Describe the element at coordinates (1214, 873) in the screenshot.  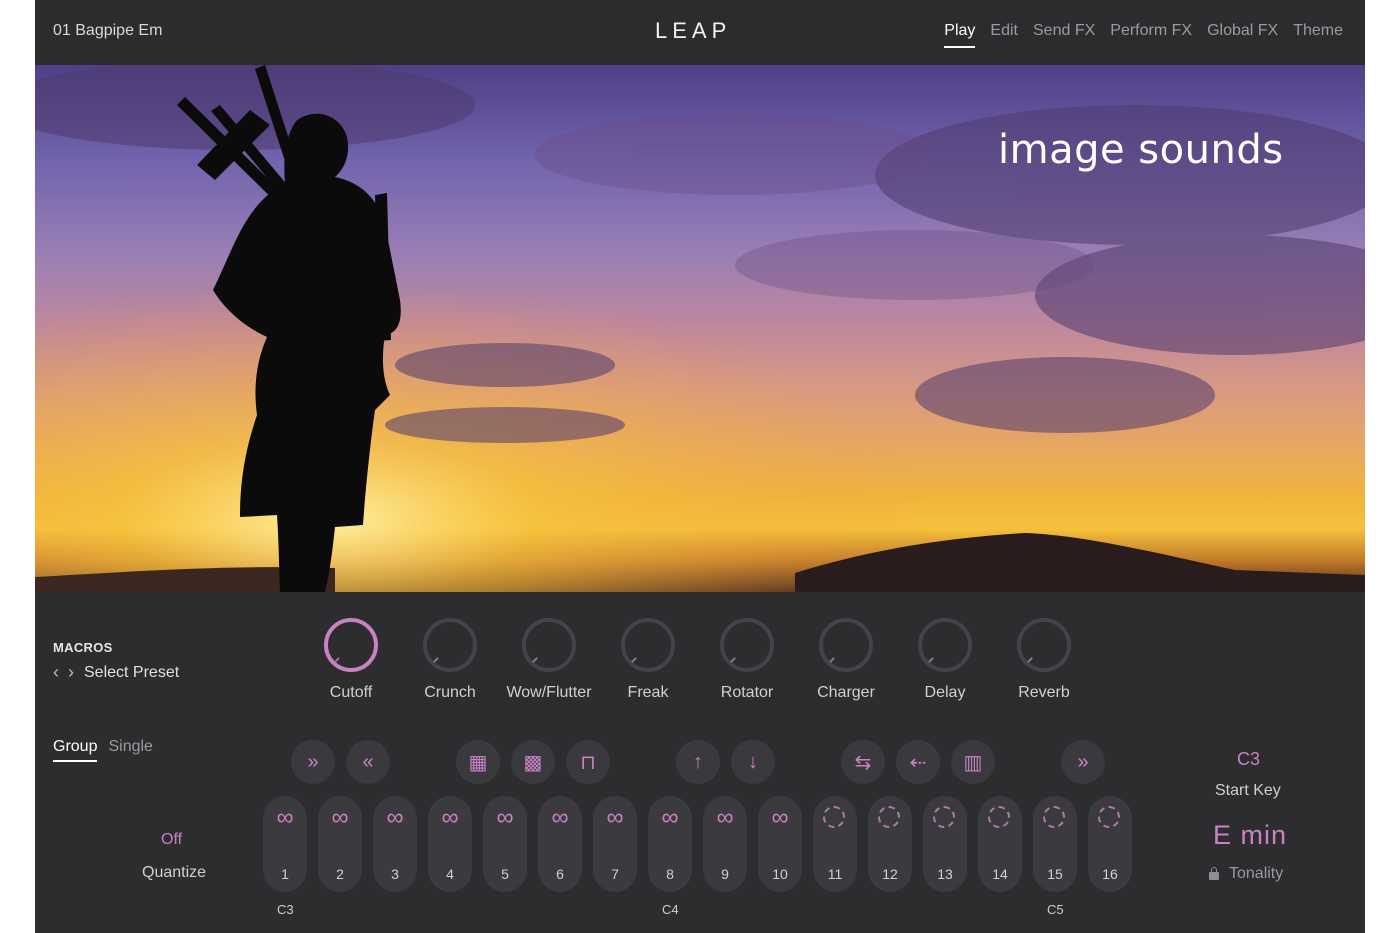
I see `lock-icon` at that location.